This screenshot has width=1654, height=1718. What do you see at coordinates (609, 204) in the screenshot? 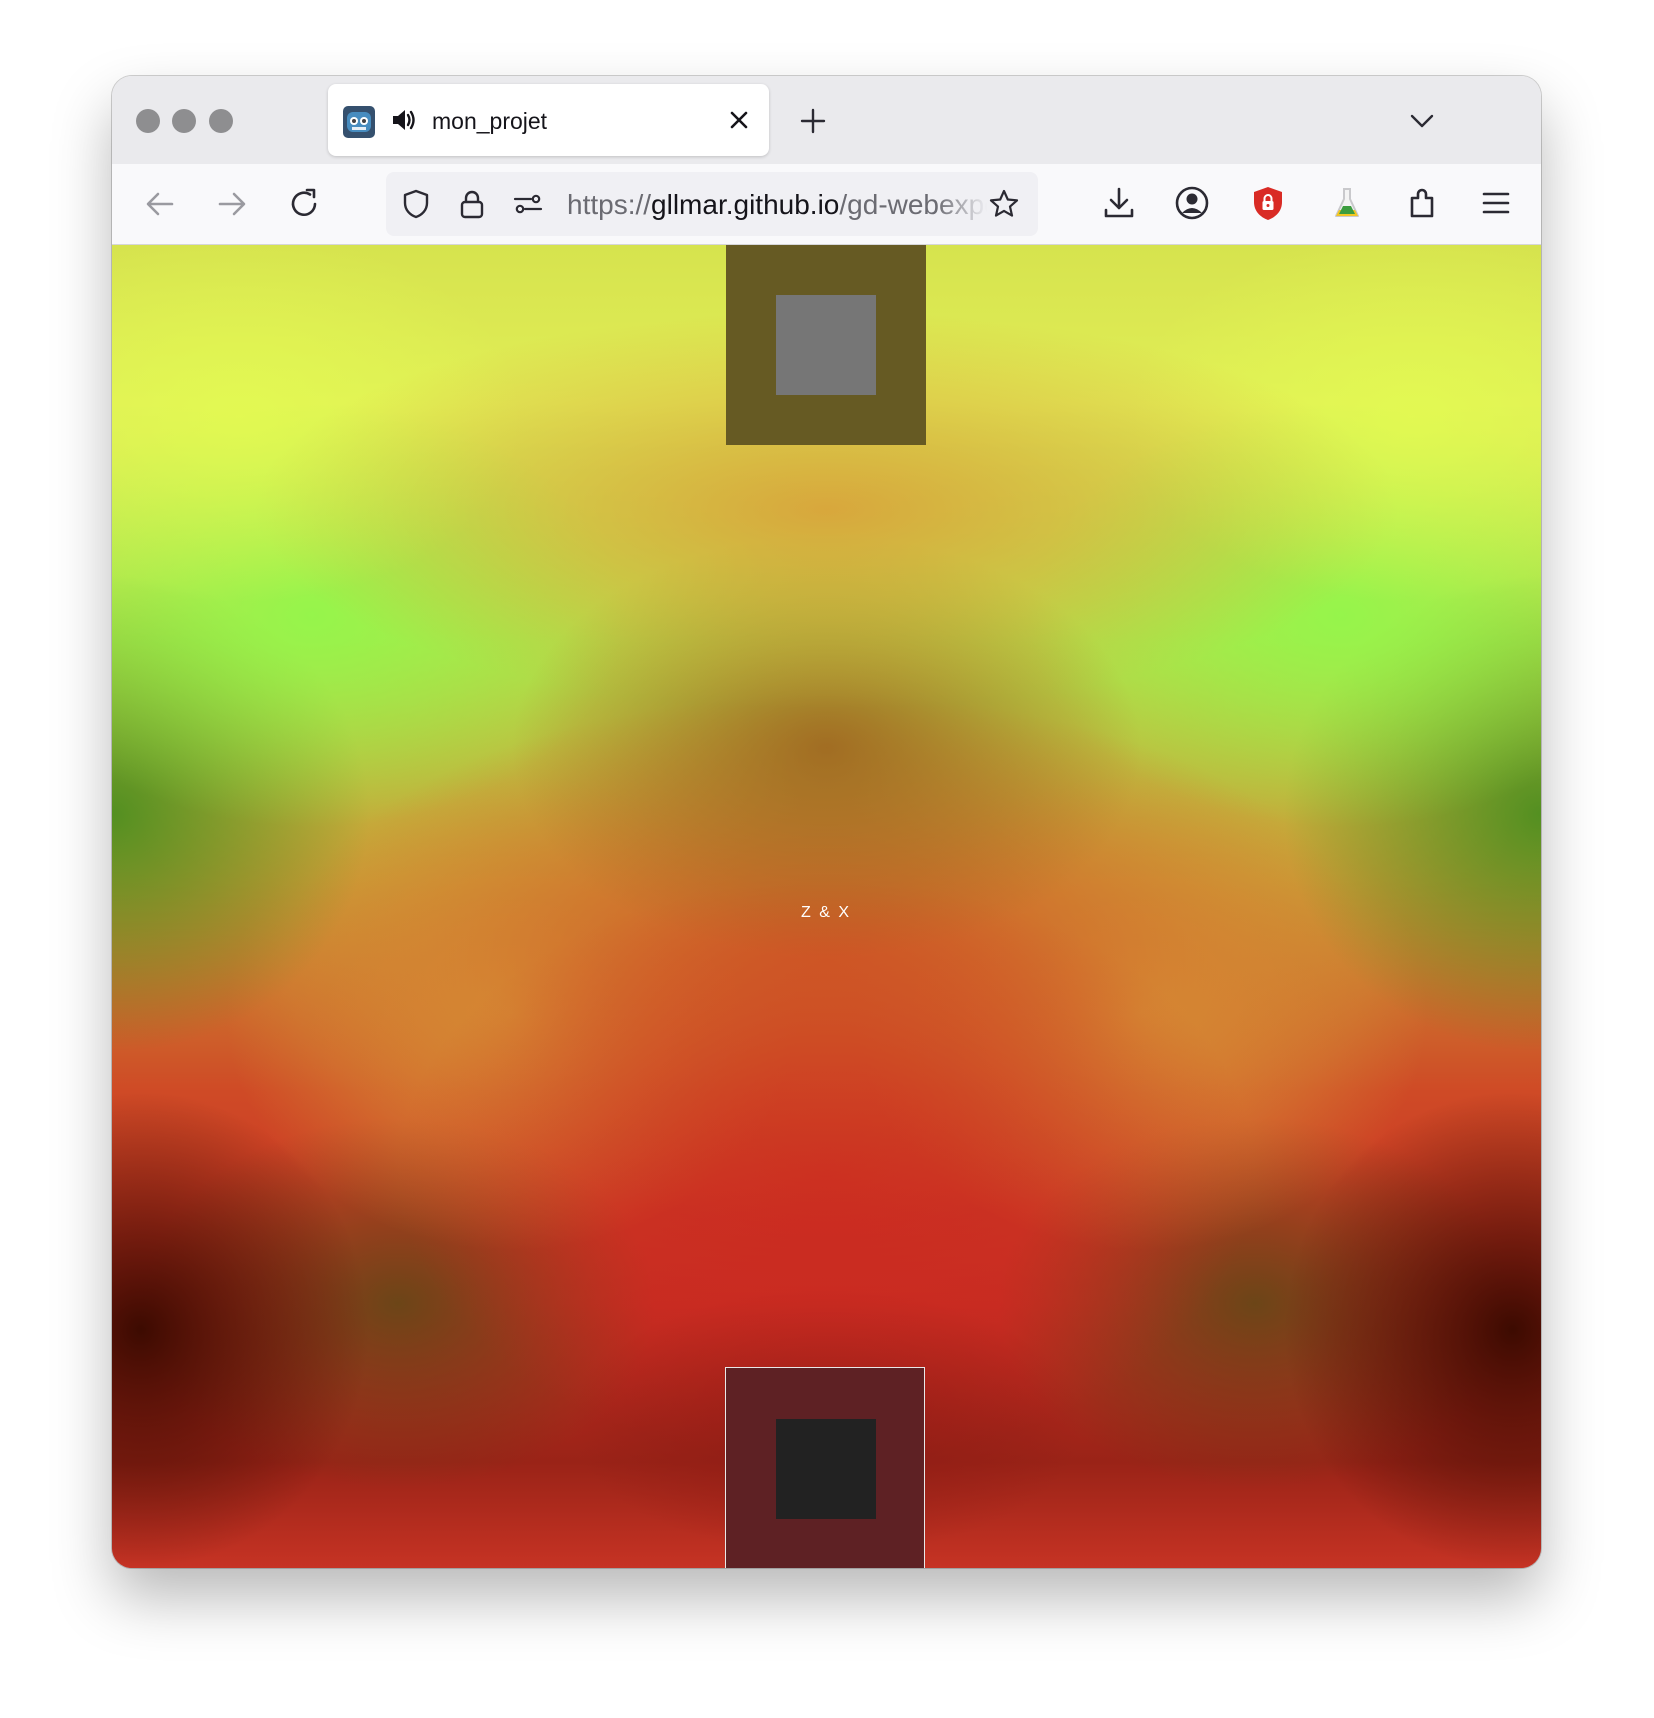
I see `url-scheme: https://` at bounding box center [609, 204].